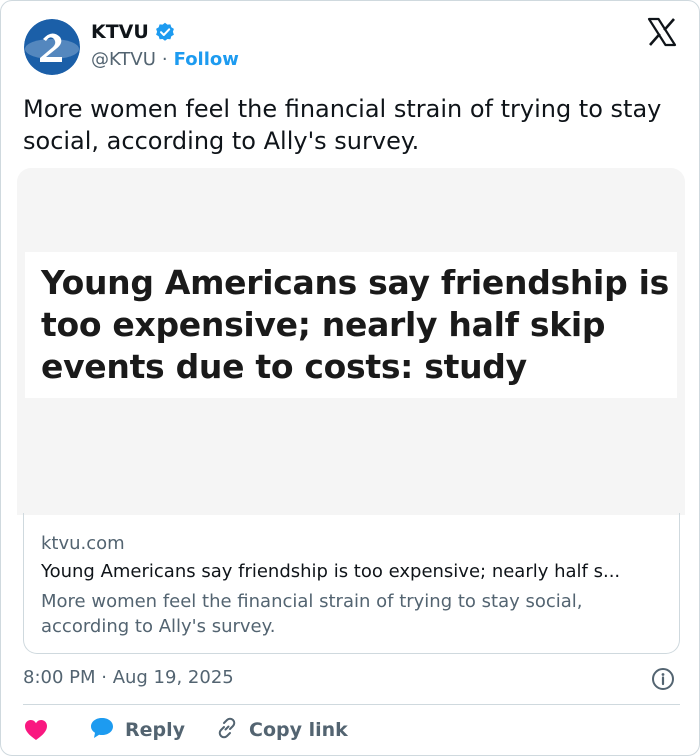 This screenshot has width=700, height=756. I want to click on copy-link-button: Copy link, so click(281, 730).